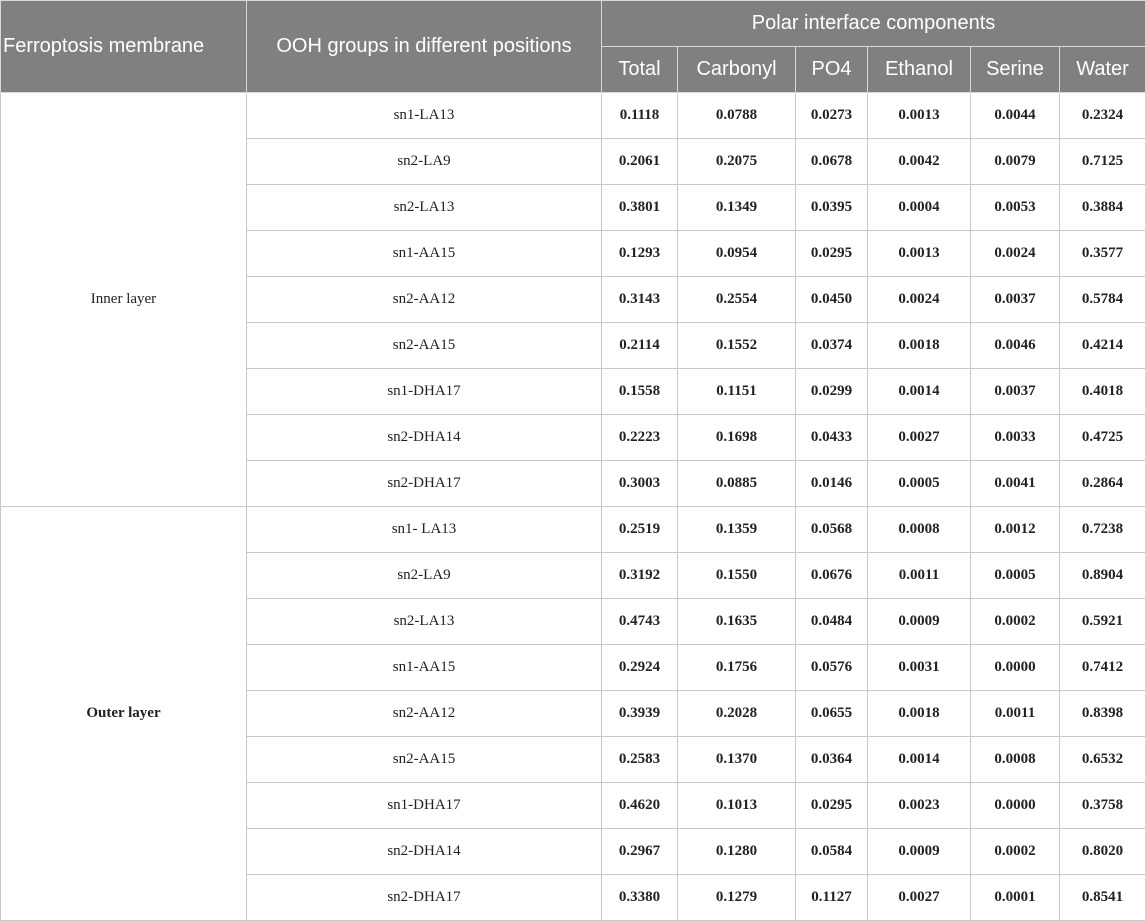 The height and width of the screenshot is (921, 1145). I want to click on value-cell-po4: 0.0676, so click(832, 576).